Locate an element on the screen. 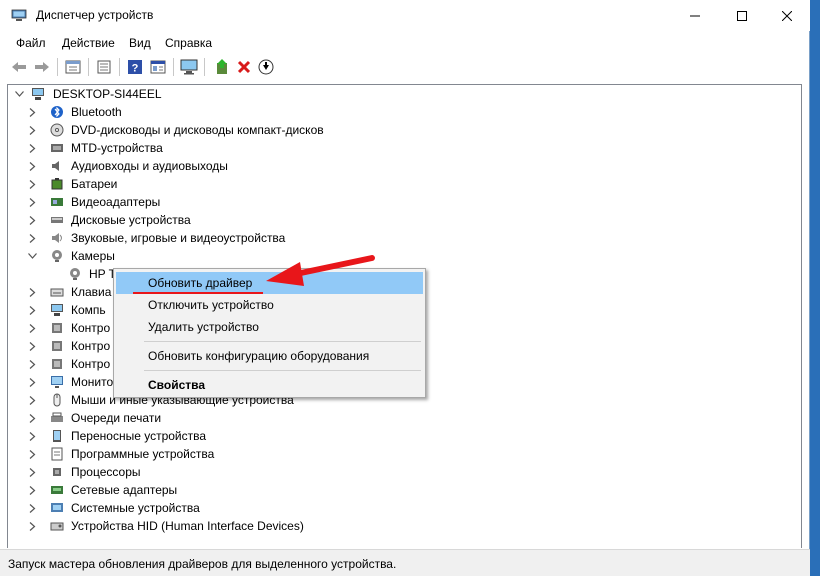  menu-help: Справка is located at coordinates (188, 43).